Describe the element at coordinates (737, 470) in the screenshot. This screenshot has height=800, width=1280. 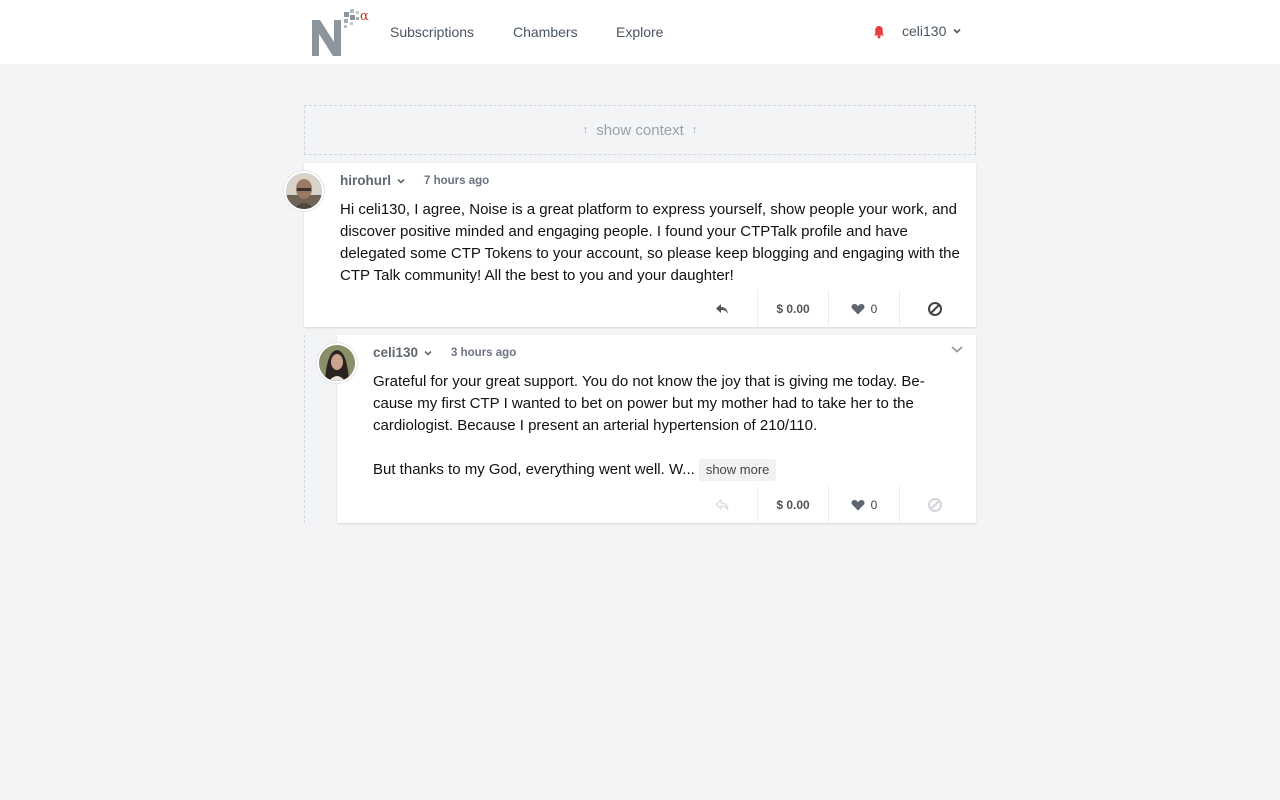
I see `show-more-button: show more` at that location.